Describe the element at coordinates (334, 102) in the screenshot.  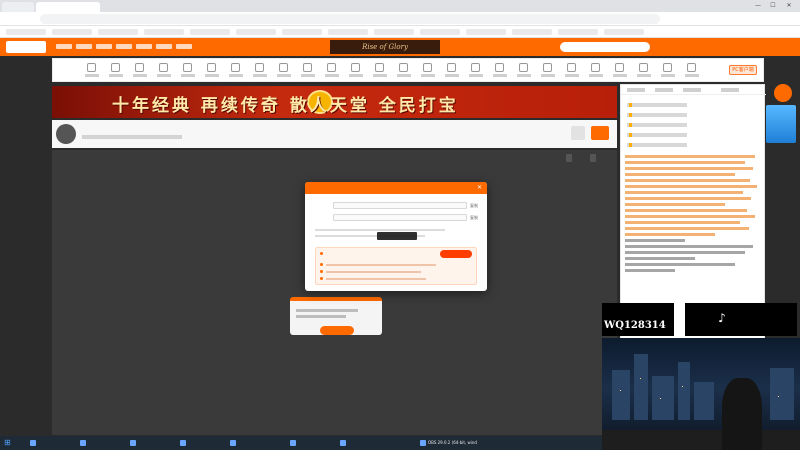
I see `game-banner: 十年经典 再续传奇 散人天堂 全民打宝` at that location.